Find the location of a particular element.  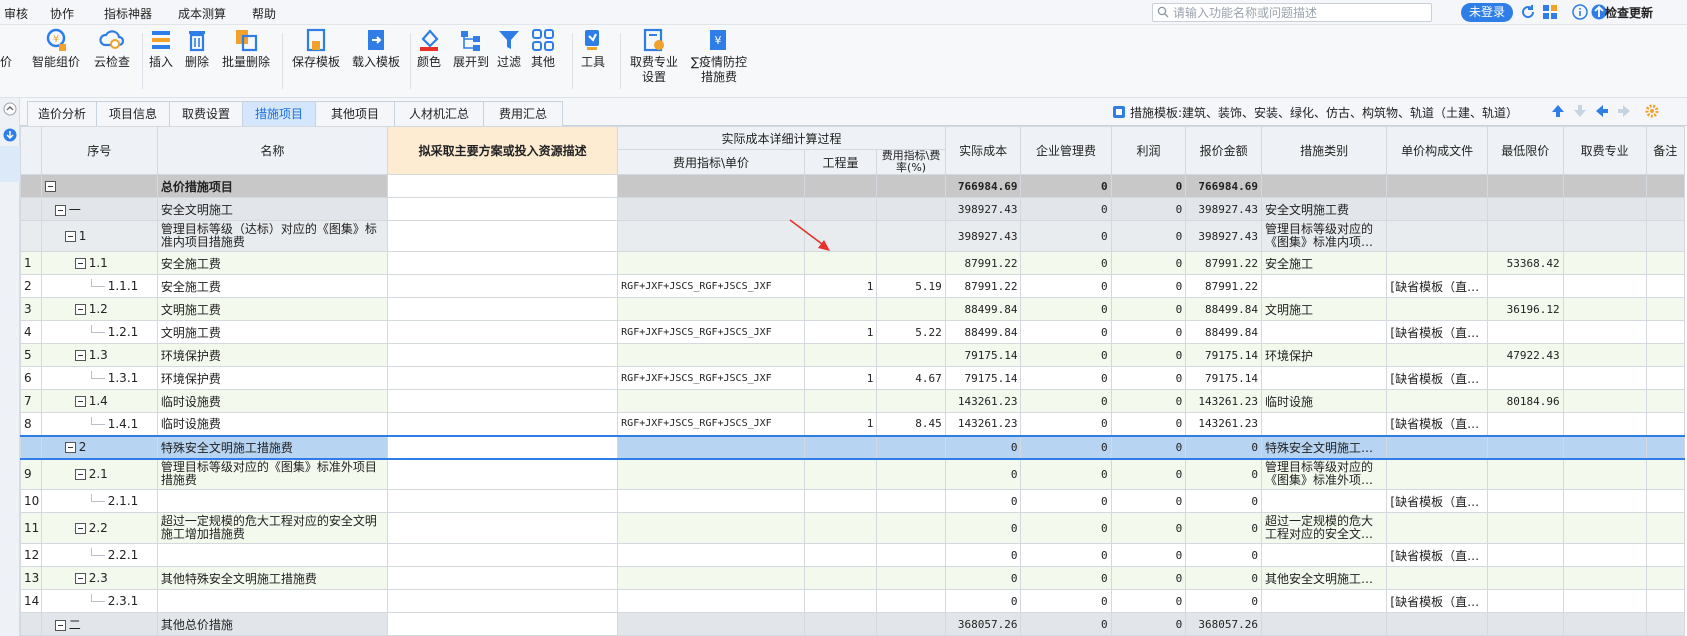

seq-cell: 2.2 is located at coordinates (99, 528).